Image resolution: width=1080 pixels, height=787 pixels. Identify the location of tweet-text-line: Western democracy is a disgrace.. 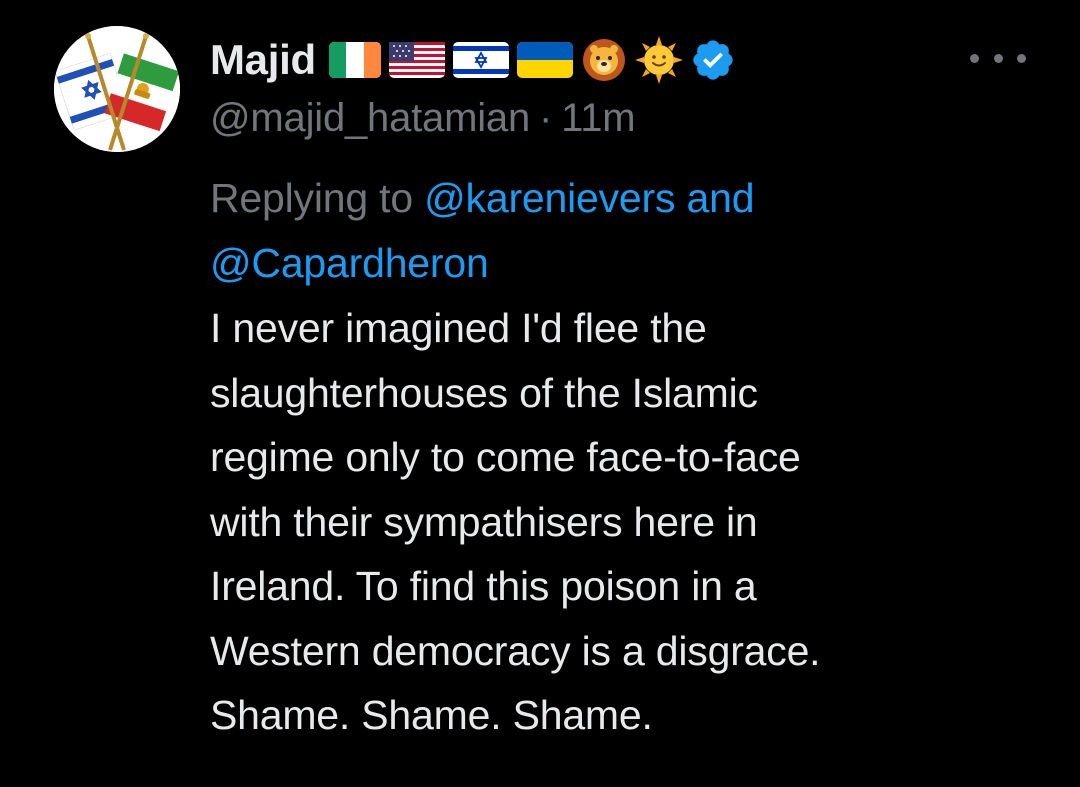
(515, 650).